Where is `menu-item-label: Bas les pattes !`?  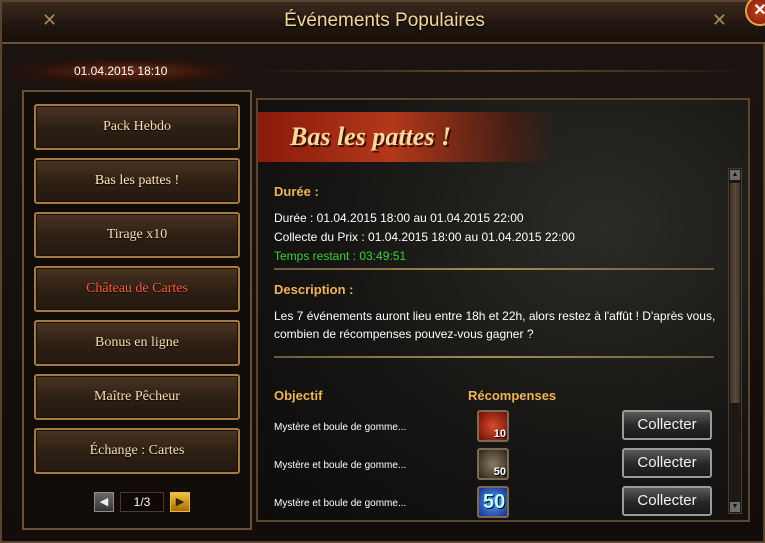 menu-item-label: Bas les pattes ! is located at coordinates (137, 180).